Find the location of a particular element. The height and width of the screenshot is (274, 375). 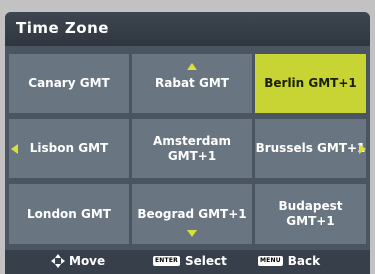

zone-label: Canary GMT is located at coordinates (69, 83).